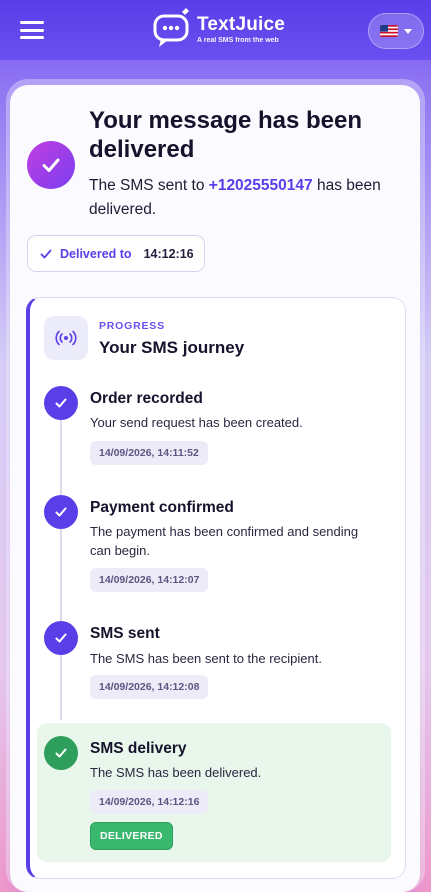 This screenshot has width=431, height=892. What do you see at coordinates (171, 27) in the screenshot?
I see `chat-bubble-logo-icon` at bounding box center [171, 27].